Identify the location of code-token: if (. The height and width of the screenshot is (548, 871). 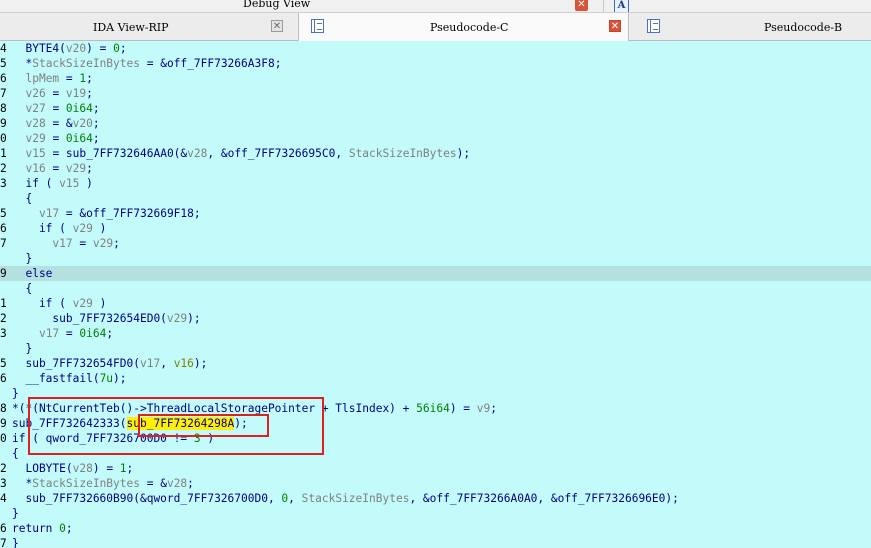
(42, 303).